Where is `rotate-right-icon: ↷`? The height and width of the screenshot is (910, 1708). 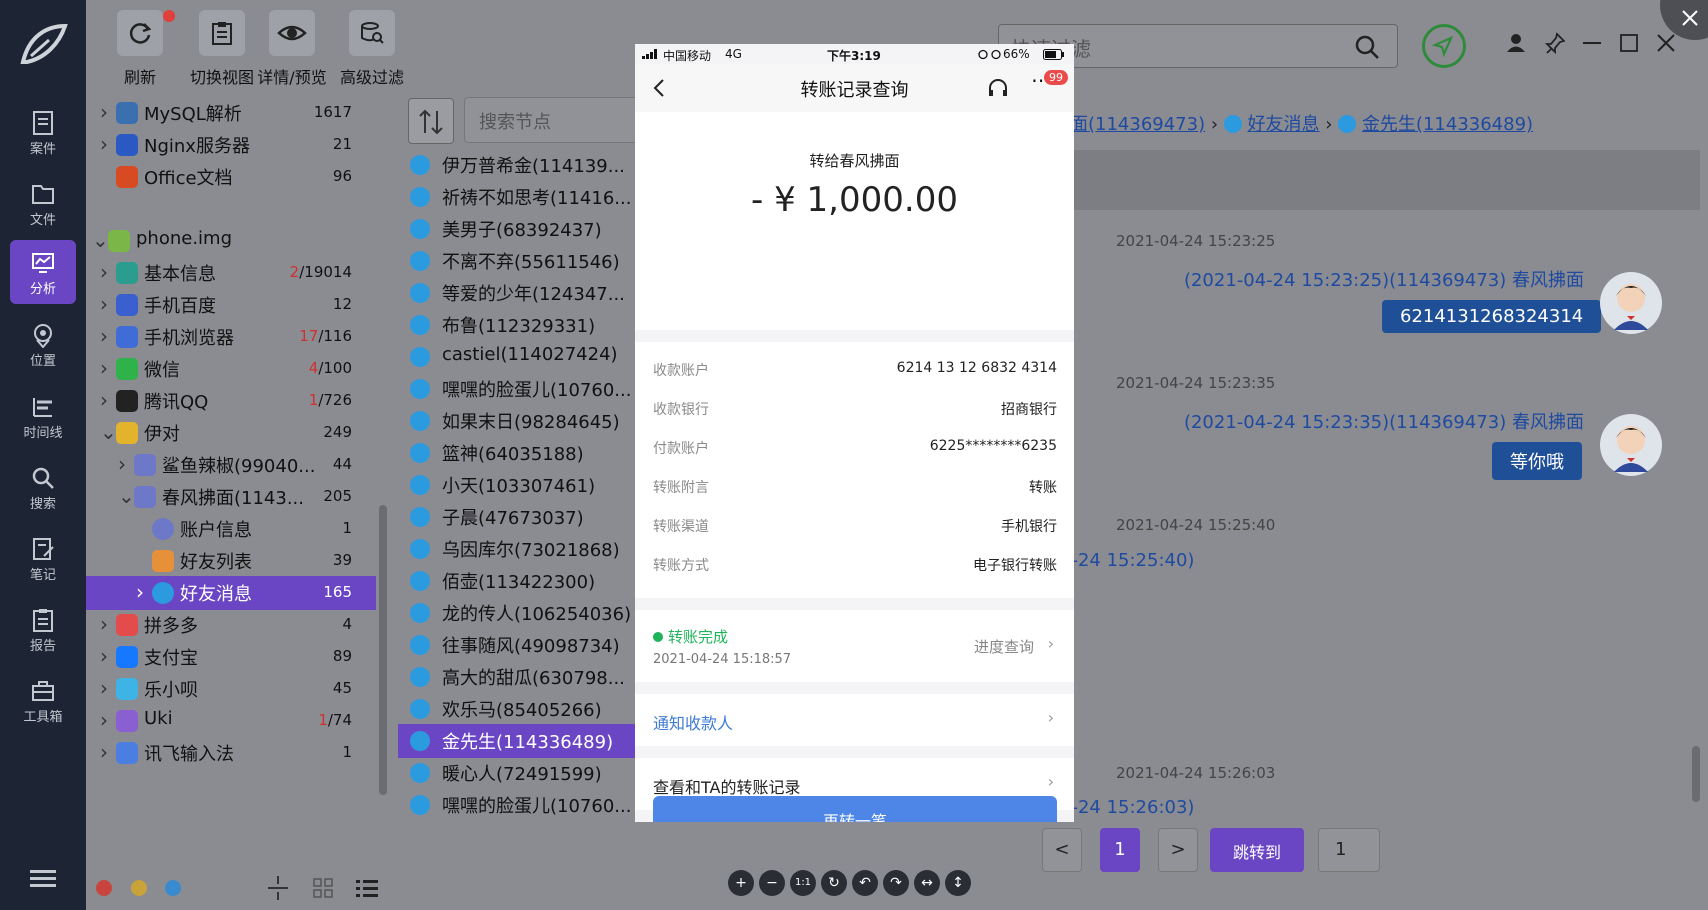
rotate-right-icon: ↷ is located at coordinates (896, 883).